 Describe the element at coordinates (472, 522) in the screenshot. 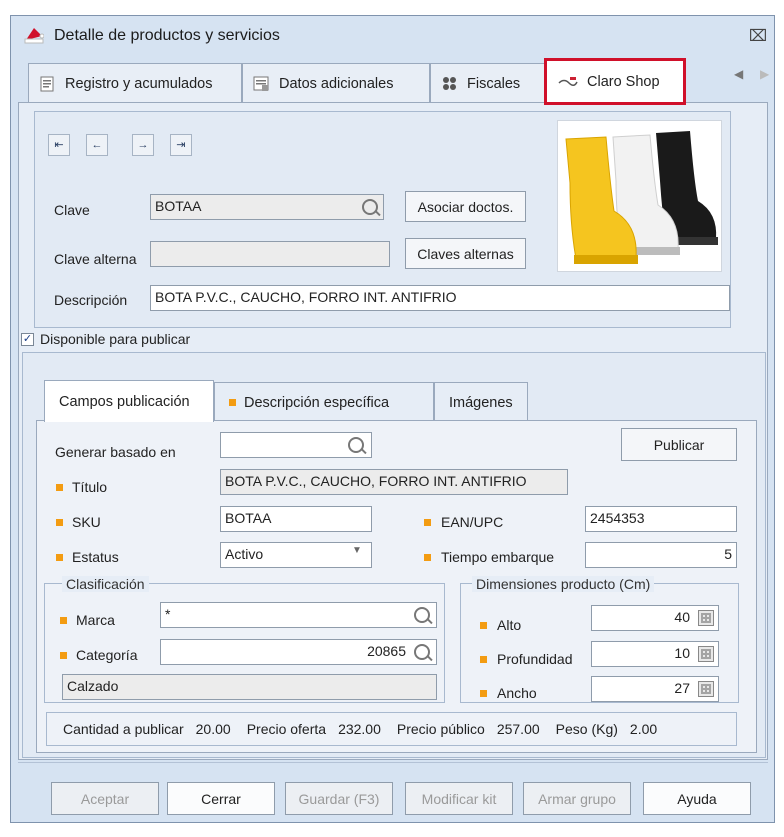

I see `ean-label: EAN/UPC` at that location.